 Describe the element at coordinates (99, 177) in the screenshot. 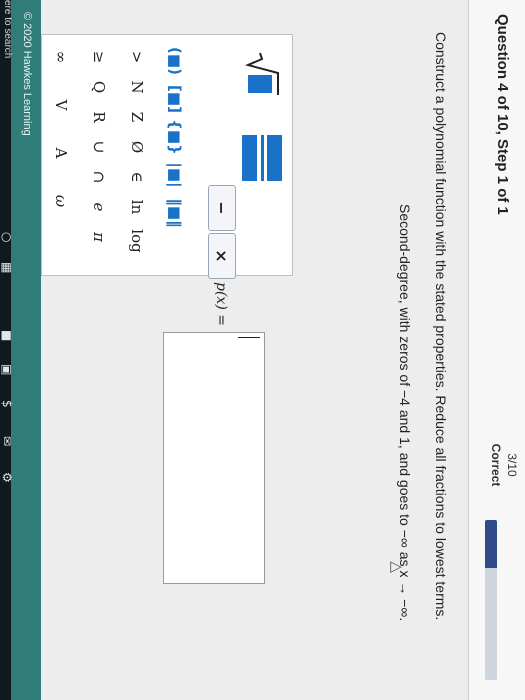

I see `intersection-key: ∩` at that location.